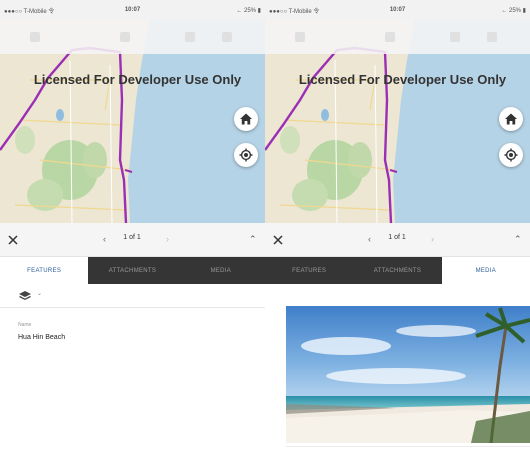  What do you see at coordinates (408, 446) in the screenshot?
I see `media-divider` at bounding box center [408, 446].